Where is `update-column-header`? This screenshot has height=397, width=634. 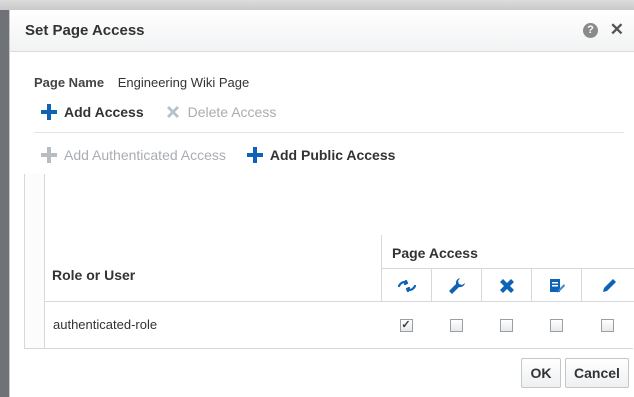
update-column-header is located at coordinates (608, 285).